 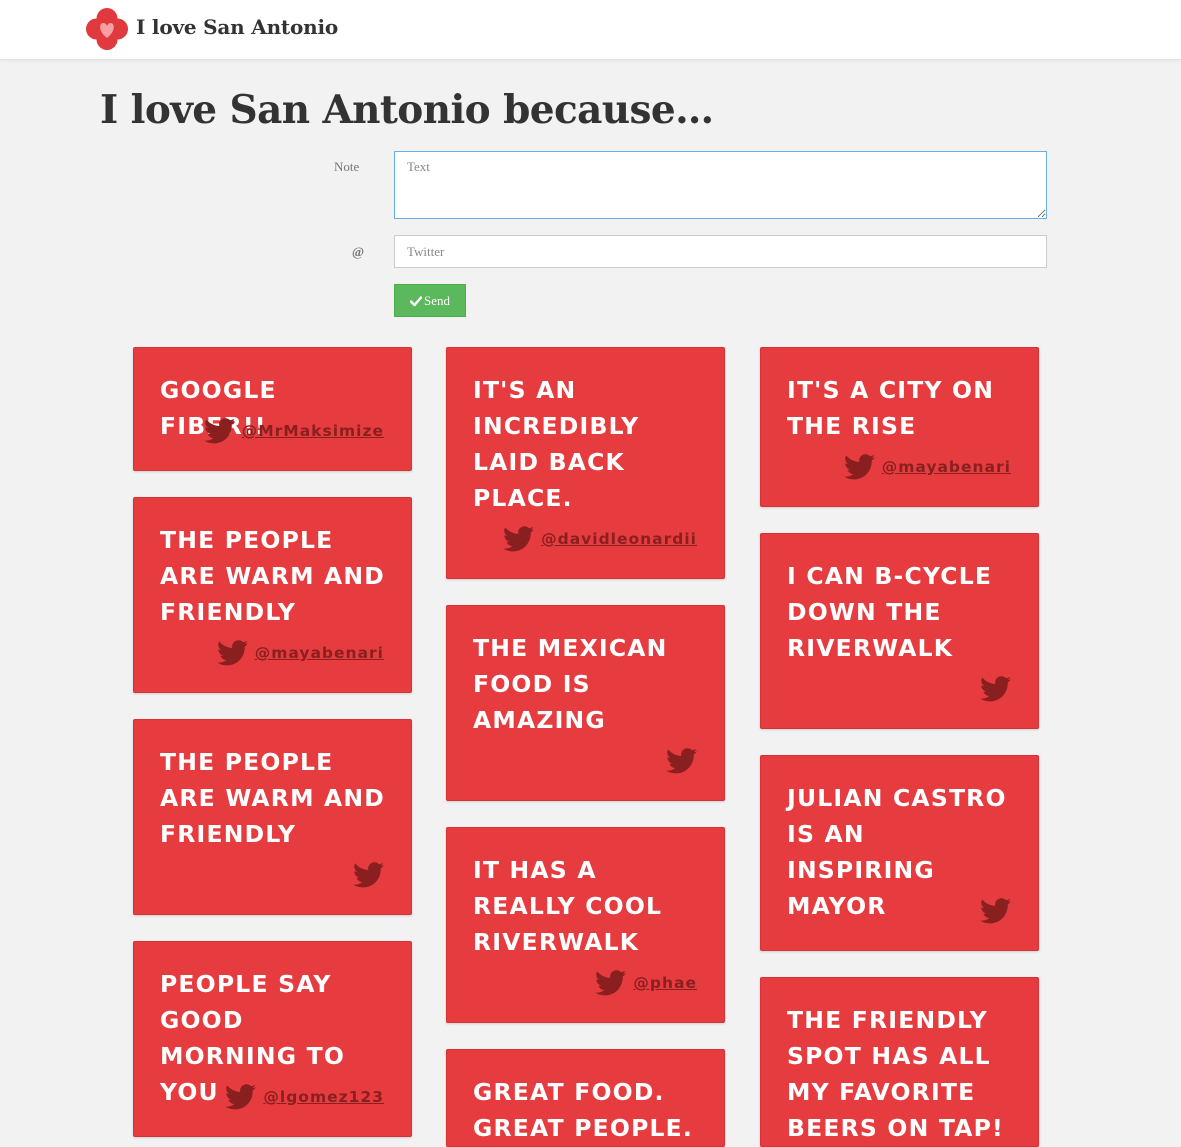 I want to click on heart-quatrefoil-icon, so click(x=107, y=29).